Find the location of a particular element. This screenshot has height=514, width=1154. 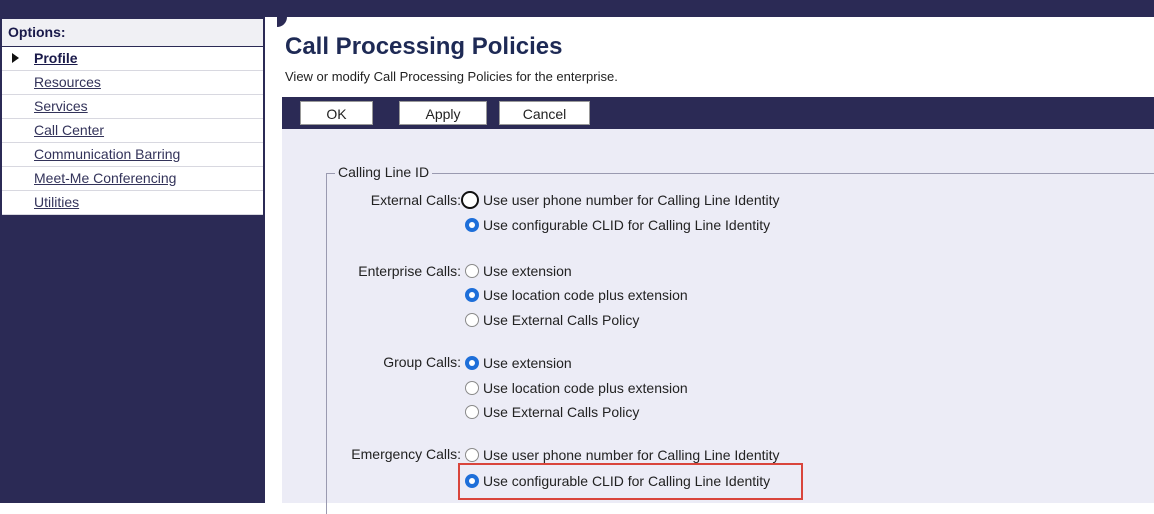

toolbar: OK Apply Cancel is located at coordinates (718, 113).